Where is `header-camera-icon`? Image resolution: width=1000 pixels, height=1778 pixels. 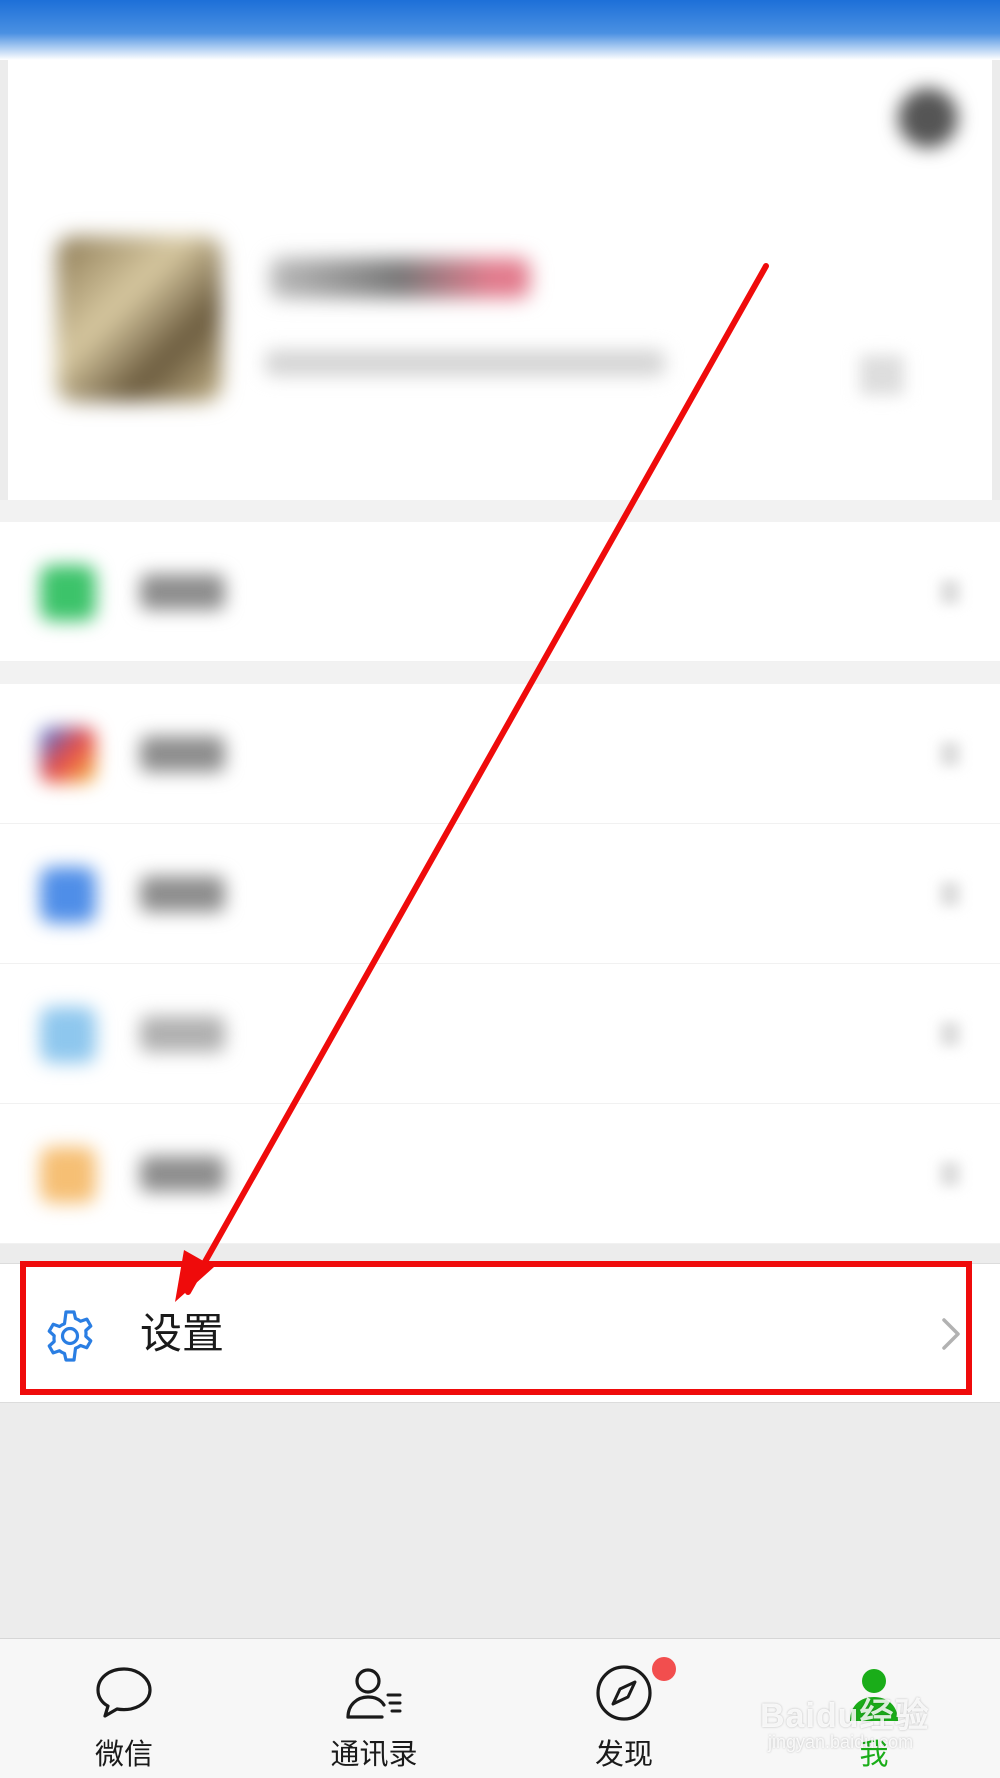 header-camera-icon is located at coordinates (928, 118).